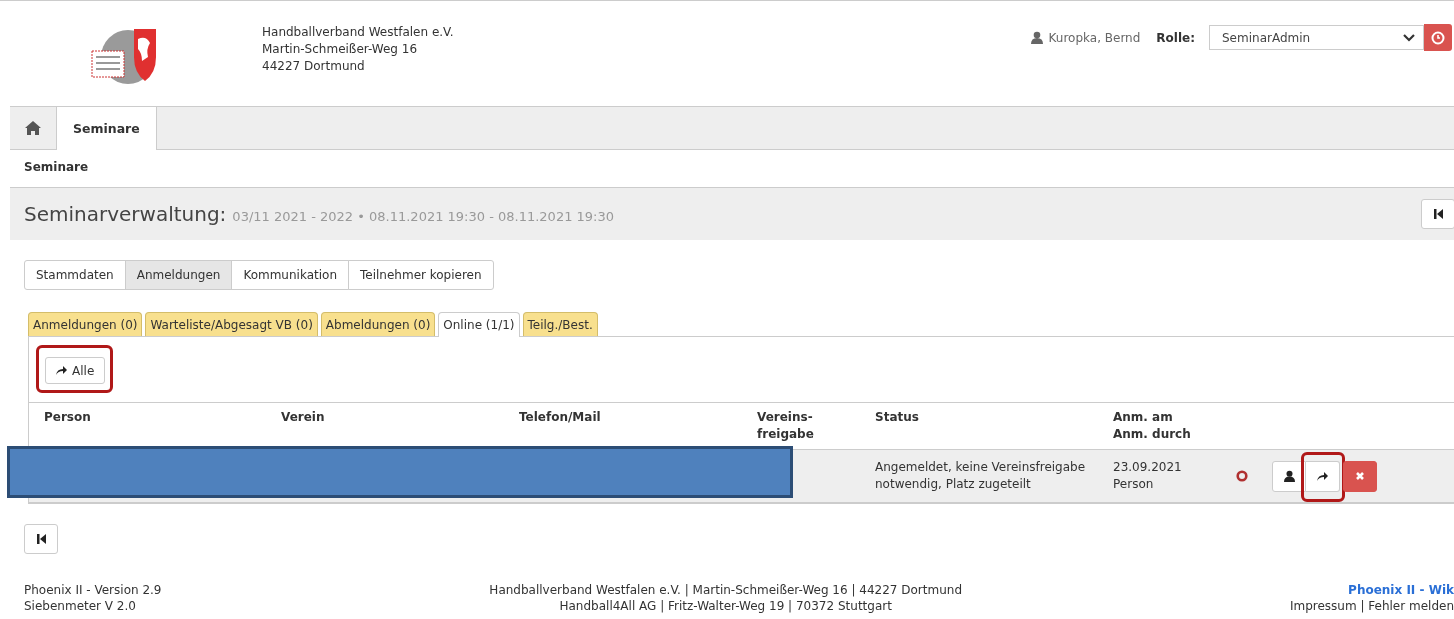  I want to click on section-tab: Anmeldungen, so click(178, 275).